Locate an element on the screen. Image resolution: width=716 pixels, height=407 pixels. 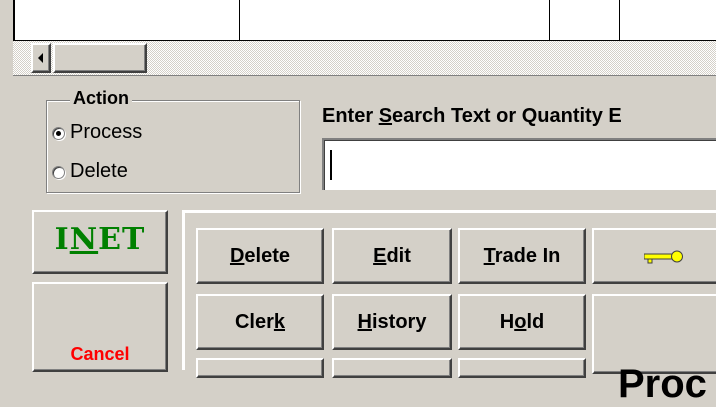
scroll-left-button is located at coordinates (41, 58).